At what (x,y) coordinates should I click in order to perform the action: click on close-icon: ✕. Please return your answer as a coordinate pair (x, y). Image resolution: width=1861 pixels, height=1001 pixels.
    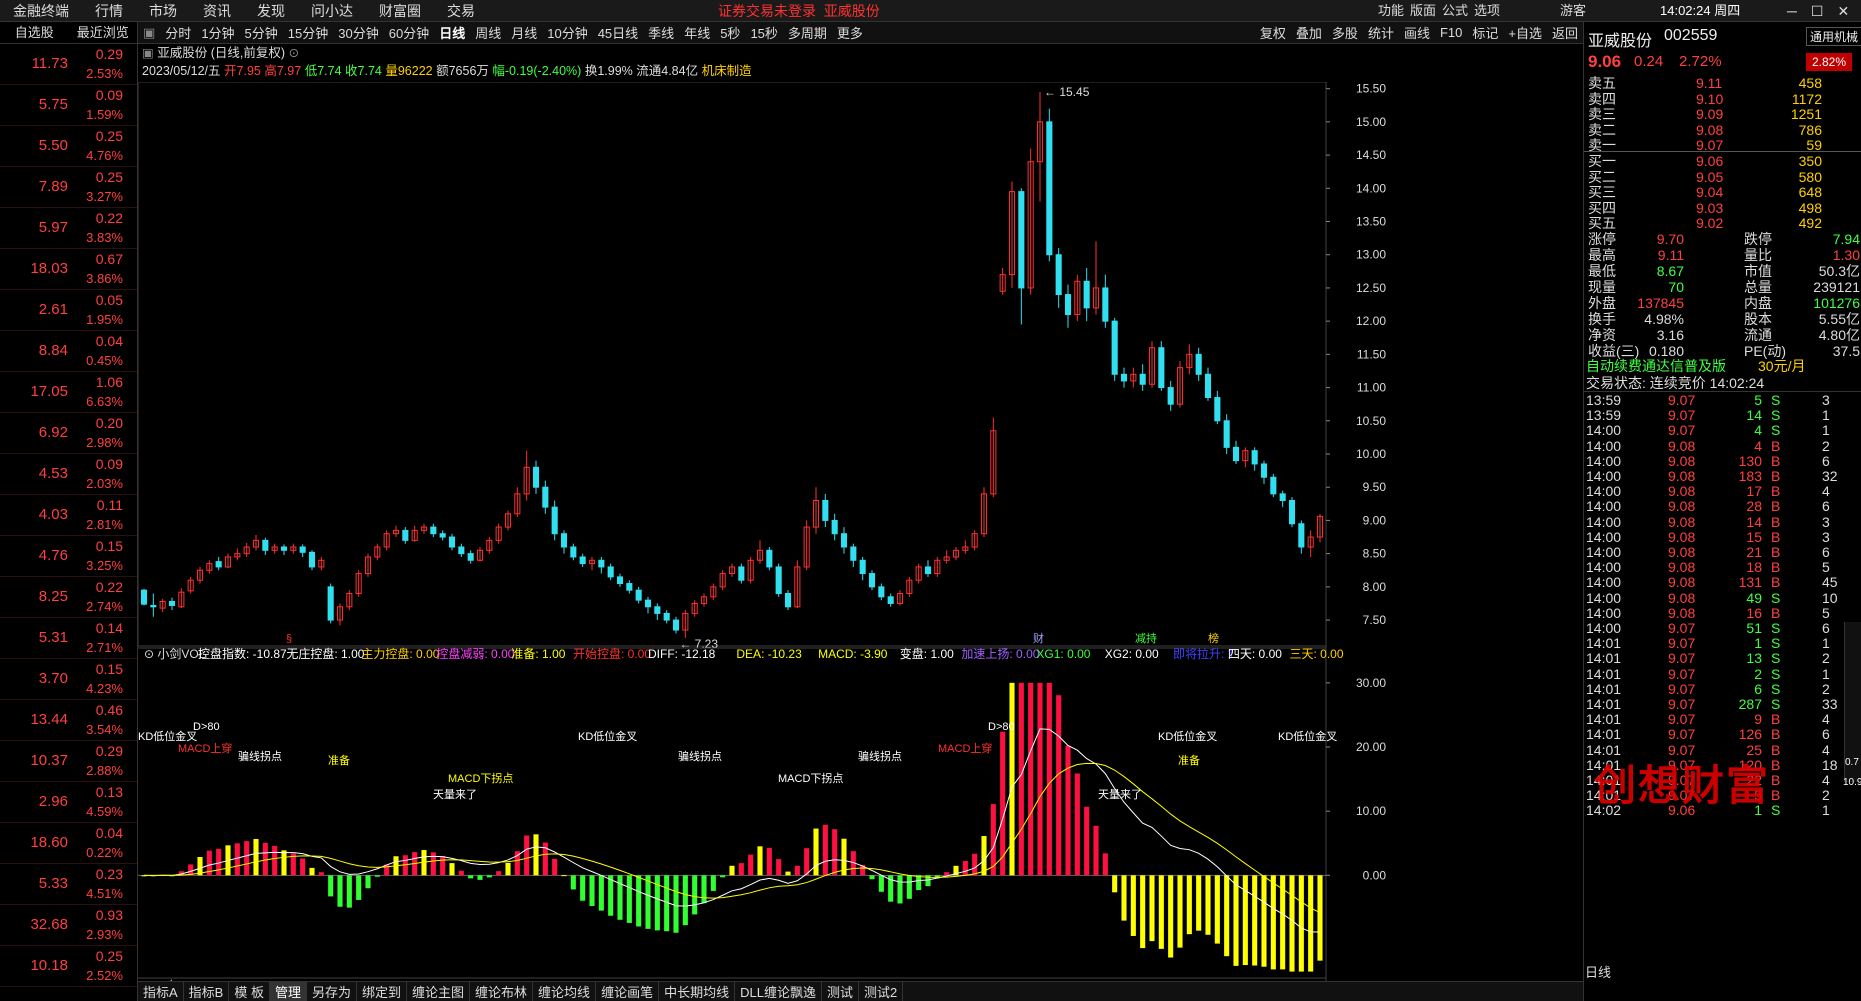
    Looking at the image, I should click on (1843, 11).